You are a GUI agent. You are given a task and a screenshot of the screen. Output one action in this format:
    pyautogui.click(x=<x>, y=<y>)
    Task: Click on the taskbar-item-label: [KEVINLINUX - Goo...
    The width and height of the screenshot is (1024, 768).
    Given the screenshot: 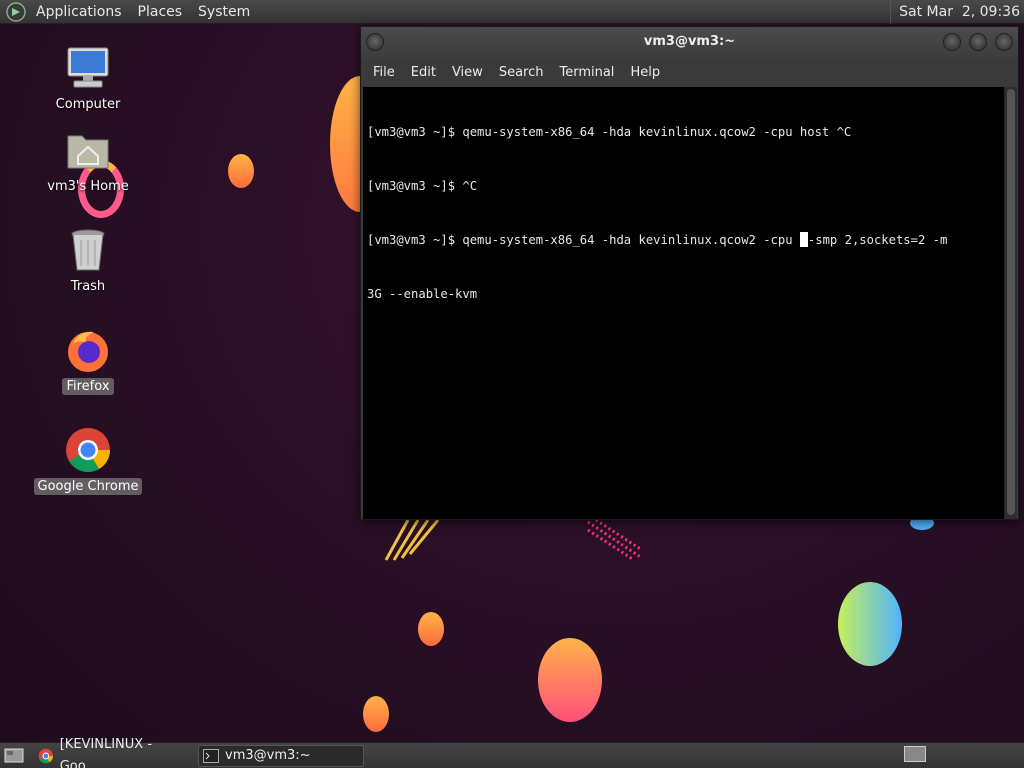 What is the action you would take?
    pyautogui.click(x=106, y=752)
    